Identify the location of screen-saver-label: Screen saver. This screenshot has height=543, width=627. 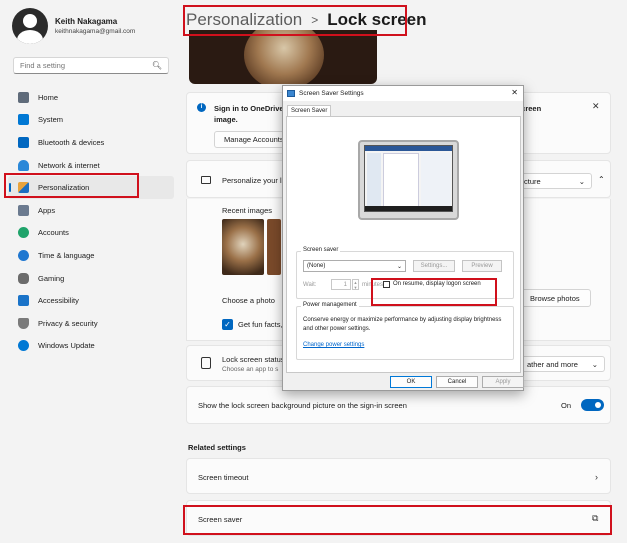
(220, 519).